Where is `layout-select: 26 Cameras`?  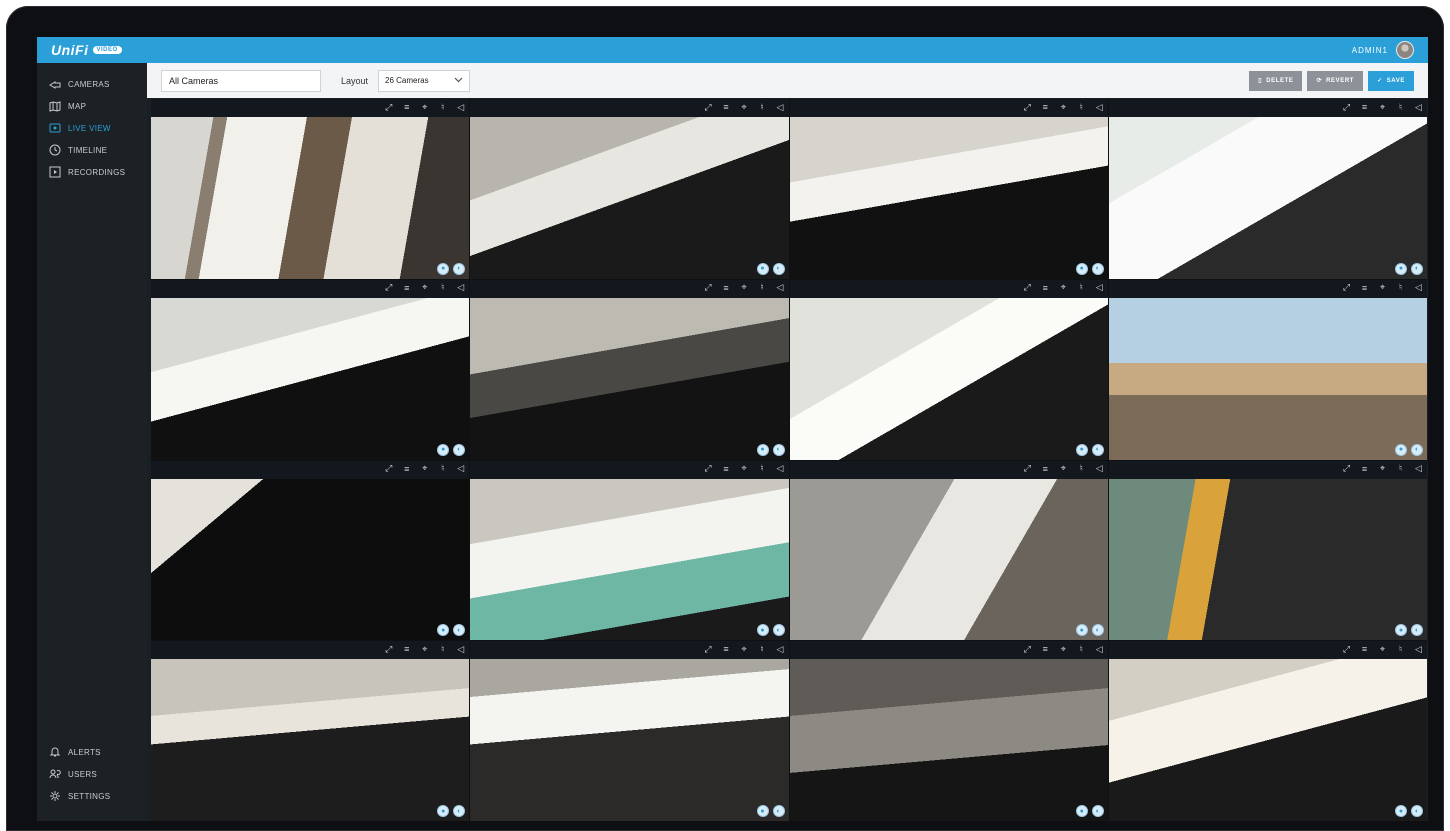
layout-select: 26 Cameras is located at coordinates (424, 80).